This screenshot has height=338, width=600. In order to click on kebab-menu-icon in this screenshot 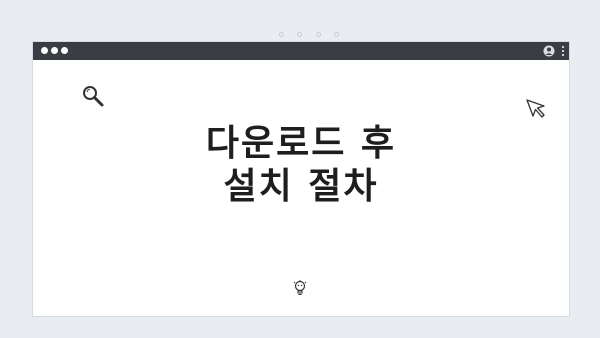, I will do `click(563, 51)`.